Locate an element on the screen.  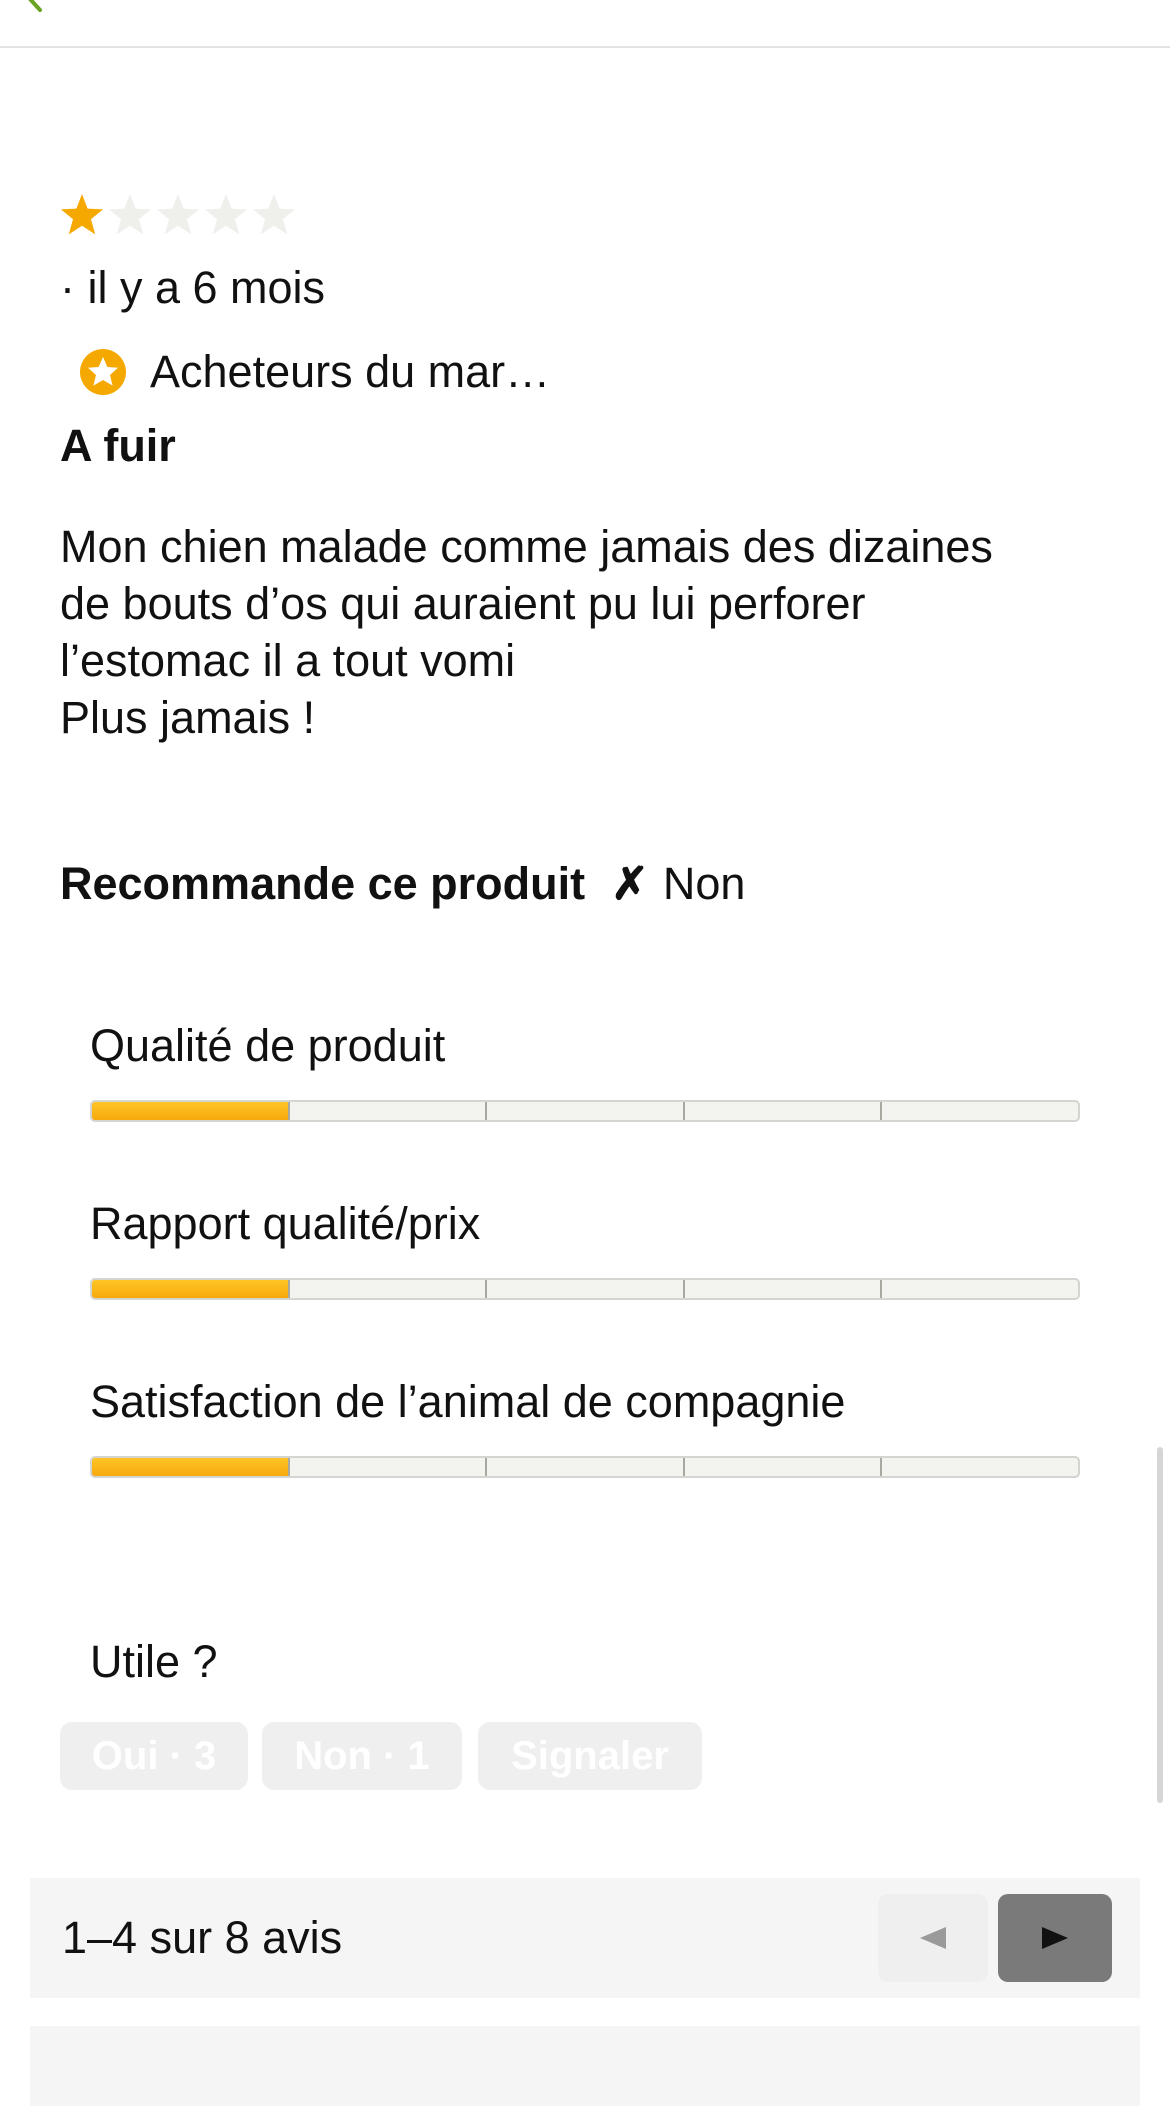
chevron-left-icon is located at coordinates (35, 6).